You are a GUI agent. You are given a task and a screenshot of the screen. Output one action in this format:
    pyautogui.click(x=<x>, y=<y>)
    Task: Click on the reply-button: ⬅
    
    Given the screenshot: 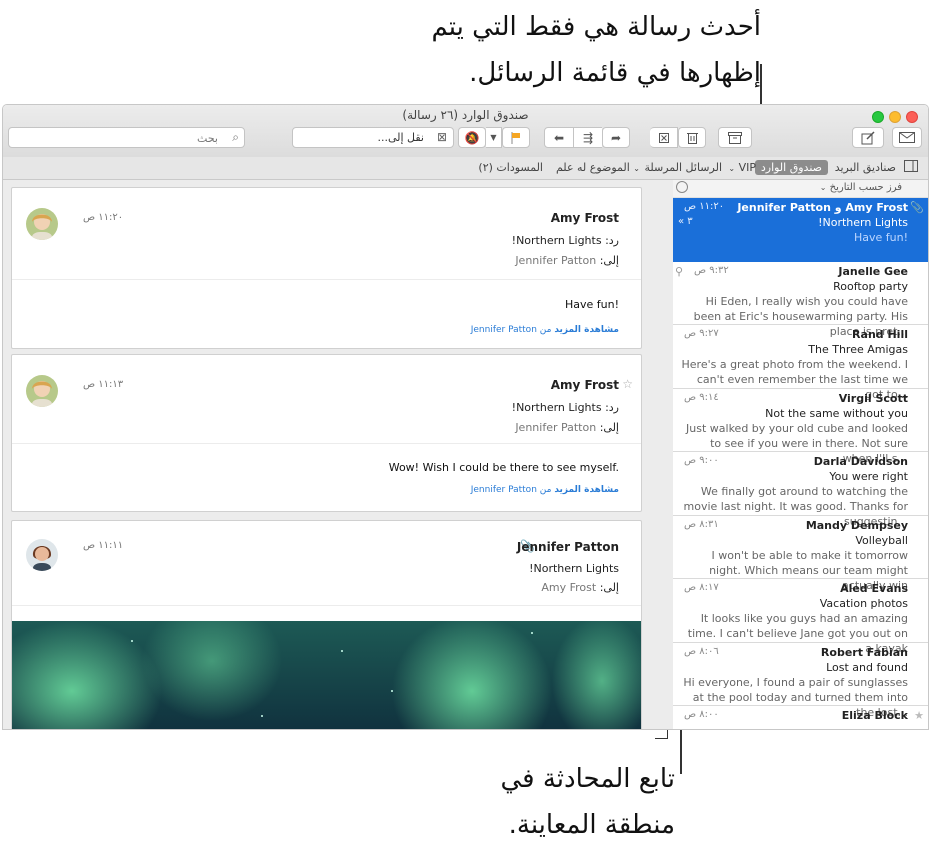 What is the action you would take?
    pyautogui.click(x=559, y=137)
    